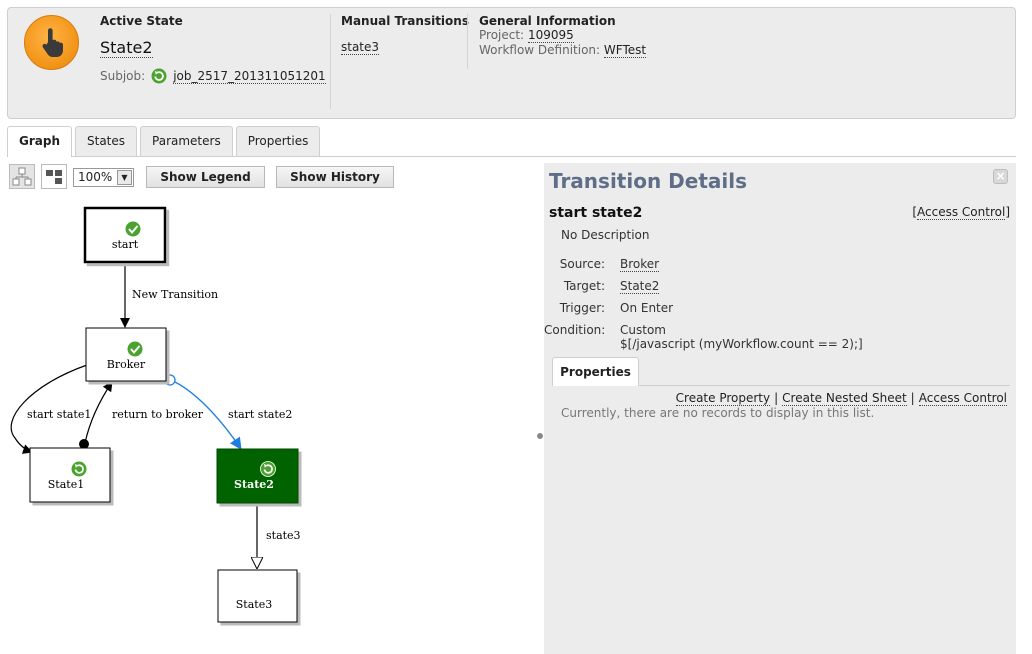 This screenshot has height=654, width=1032. What do you see at coordinates (257, 596) in the screenshot?
I see `node-state3: State3` at bounding box center [257, 596].